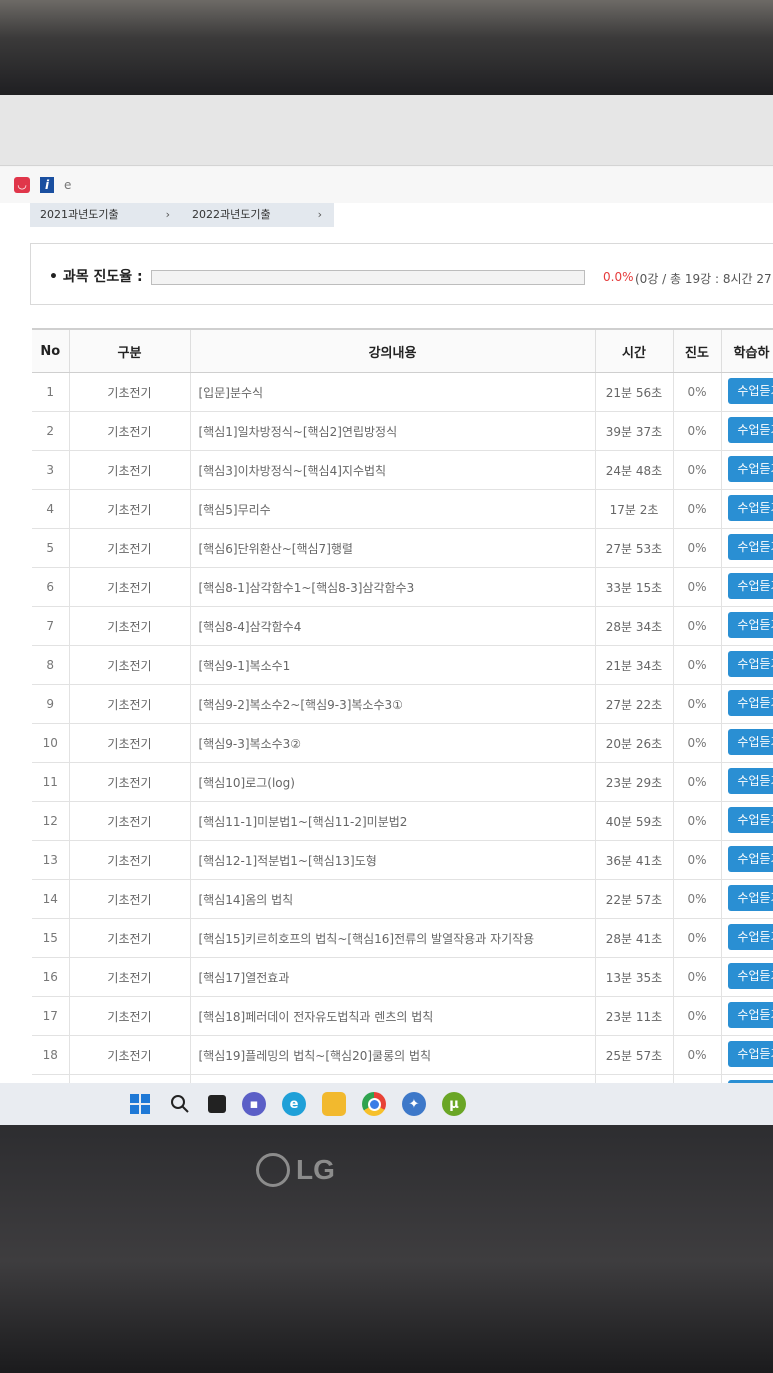 This screenshot has height=1373, width=773. Describe the element at coordinates (402, 977) in the screenshot. I see `table-row: 16기초전기[핵심17]열전효과13분 35초0%수업듣기` at that location.